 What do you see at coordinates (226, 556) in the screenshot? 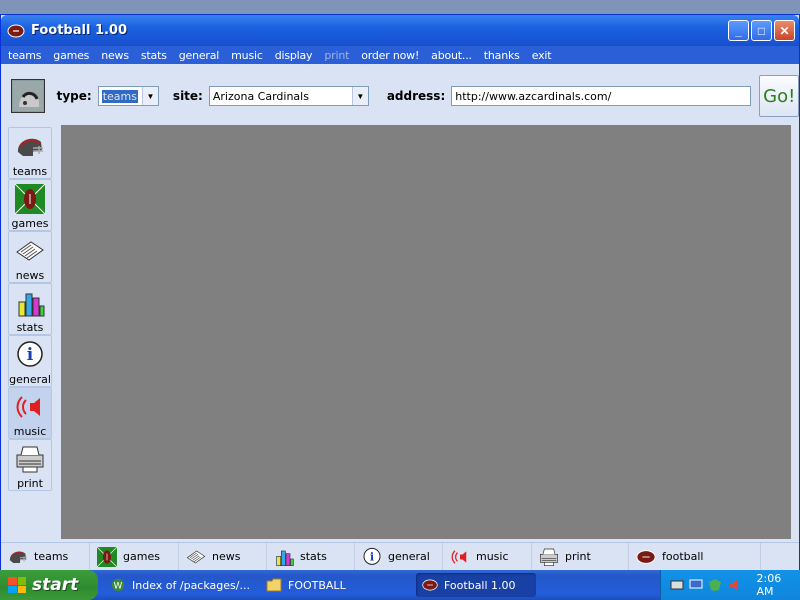
I see `tab-label: news` at bounding box center [226, 556].